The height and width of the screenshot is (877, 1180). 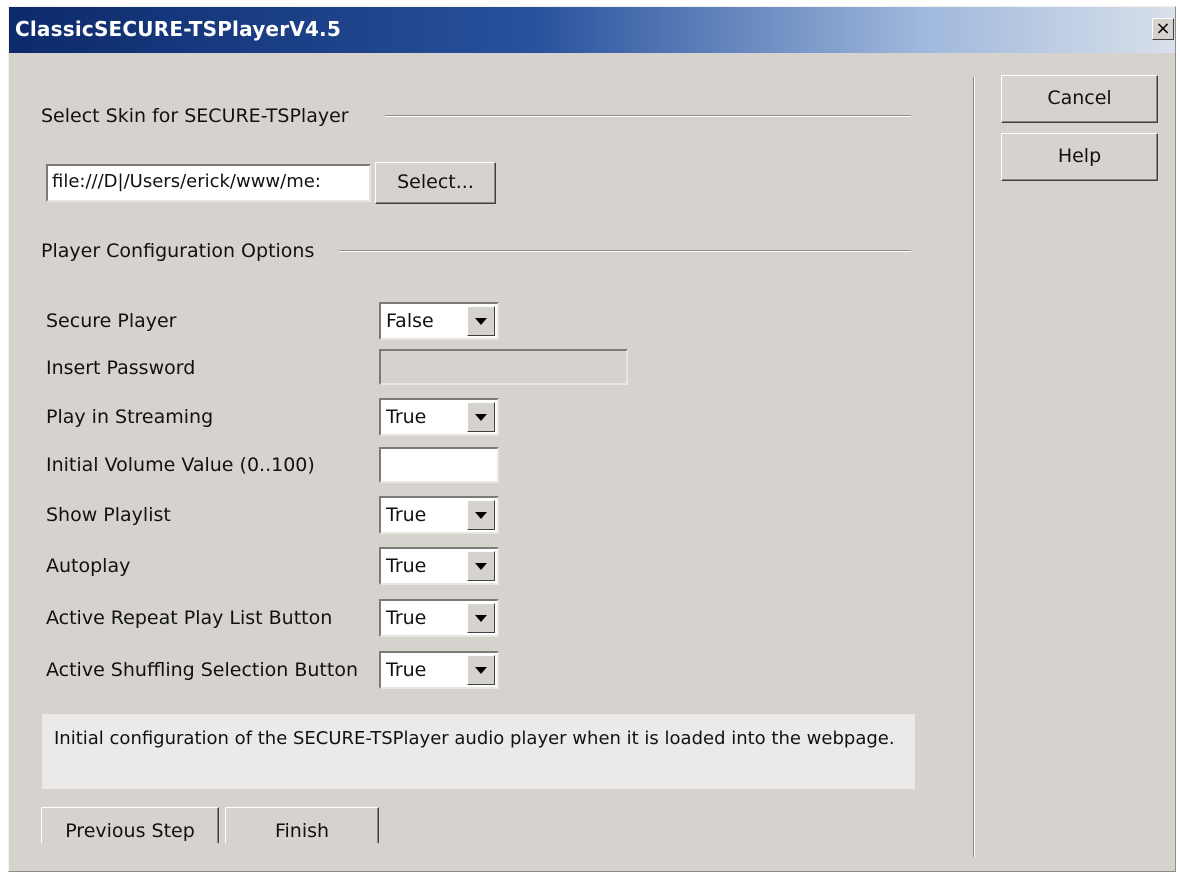 I want to click on close-button: ×, so click(x=1163, y=29).